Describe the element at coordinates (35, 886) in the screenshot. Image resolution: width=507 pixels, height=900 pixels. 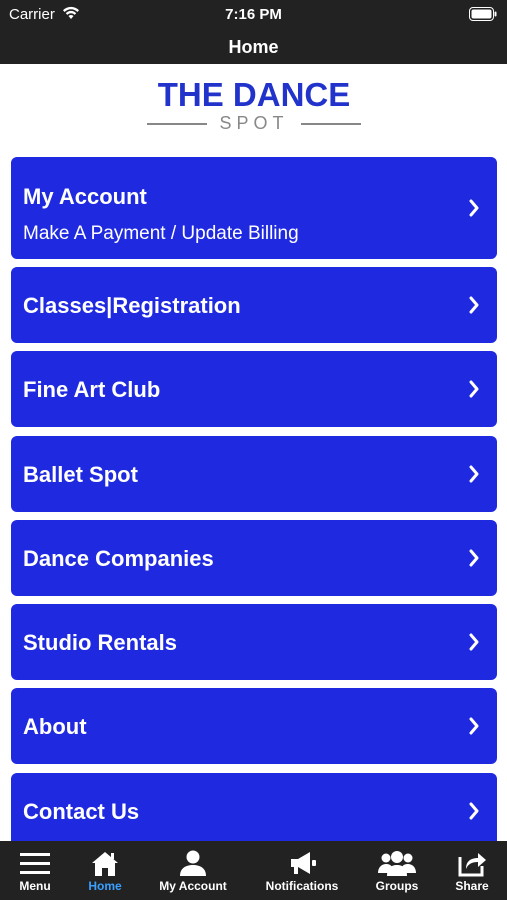
I see `tab-label: Menu` at that location.